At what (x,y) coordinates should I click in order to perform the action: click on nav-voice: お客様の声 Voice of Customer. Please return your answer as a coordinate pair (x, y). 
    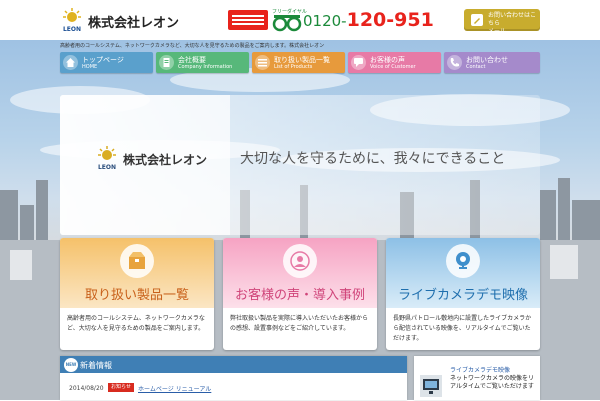
    Looking at the image, I should click on (394, 62).